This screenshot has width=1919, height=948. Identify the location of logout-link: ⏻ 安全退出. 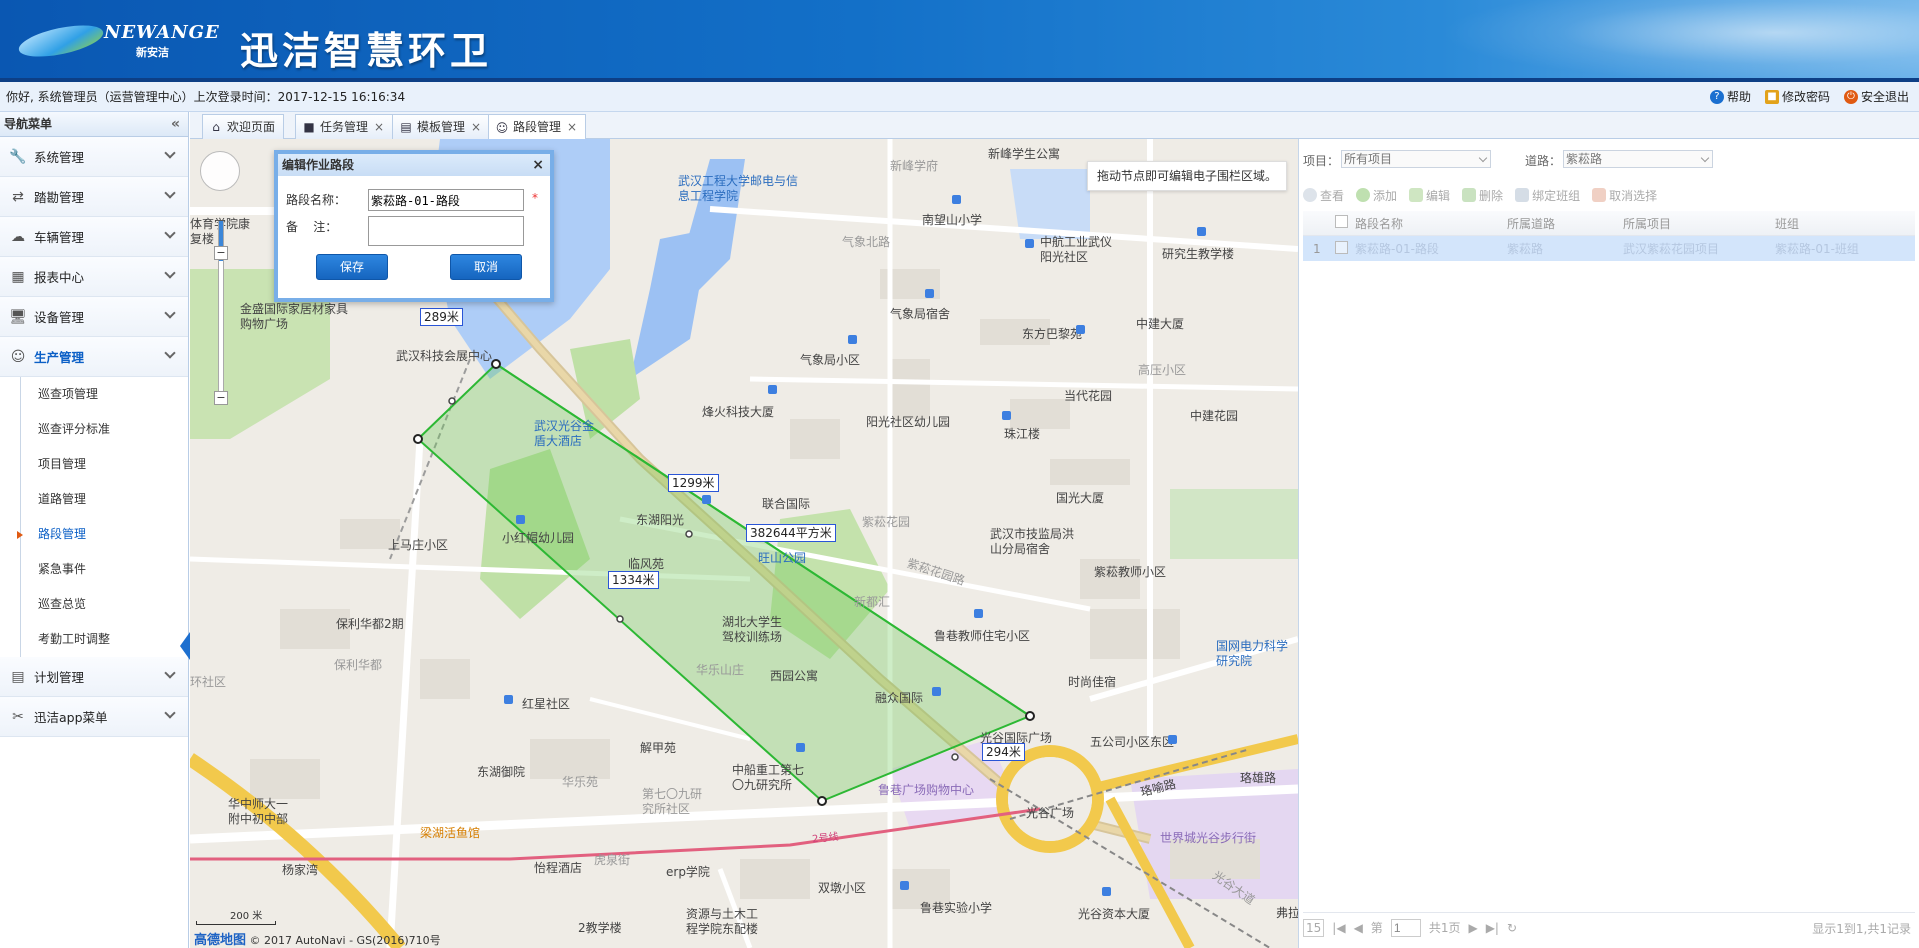
(1876, 97).